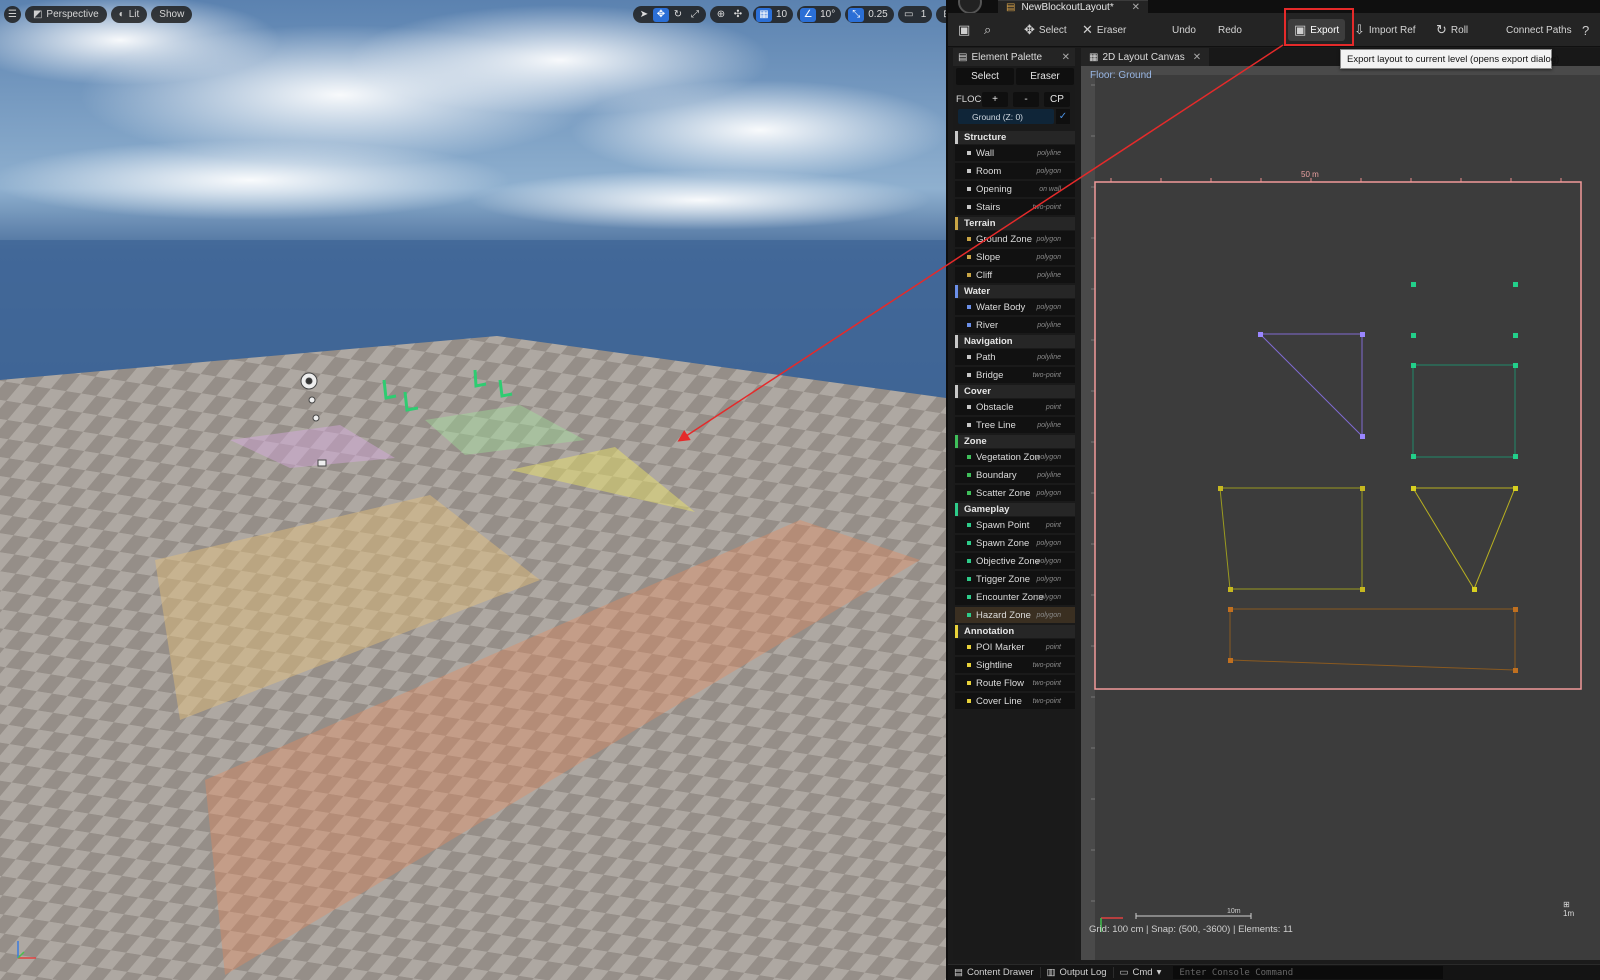 The image size is (1600, 980). What do you see at coordinates (1048, 257) in the screenshot?
I see `palette-item-hint: polygon` at bounding box center [1048, 257].